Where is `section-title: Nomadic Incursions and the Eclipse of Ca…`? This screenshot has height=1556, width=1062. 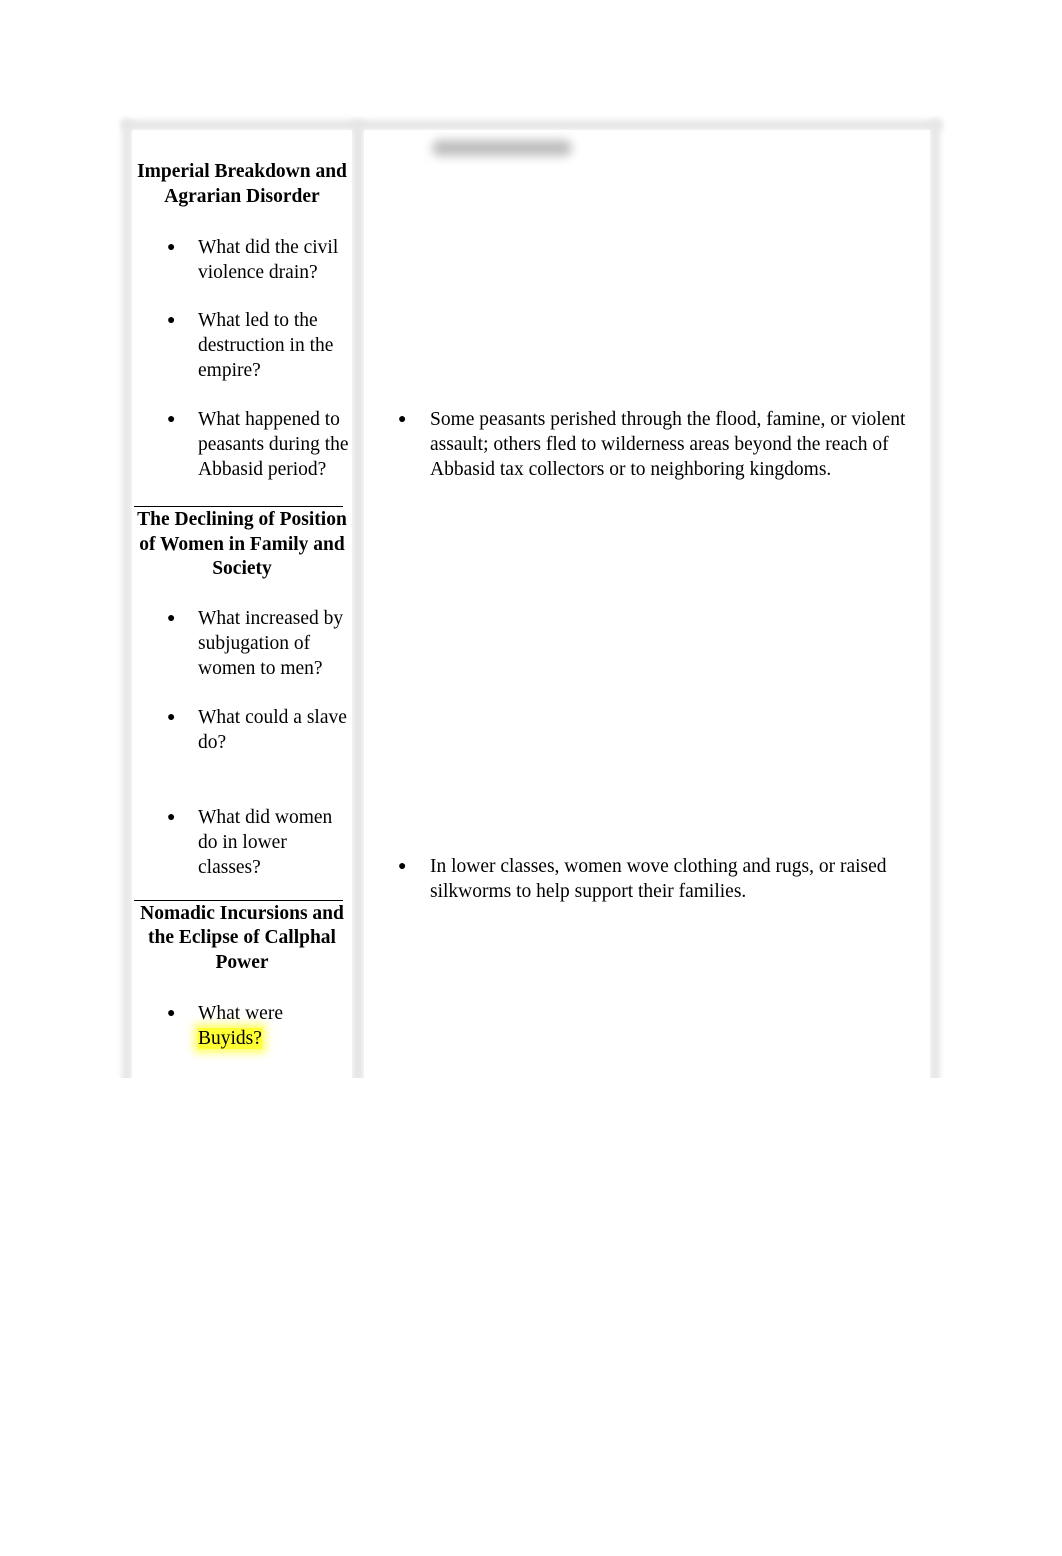 section-title: Nomadic Incursions and the Eclipse of Ca… is located at coordinates (242, 937).